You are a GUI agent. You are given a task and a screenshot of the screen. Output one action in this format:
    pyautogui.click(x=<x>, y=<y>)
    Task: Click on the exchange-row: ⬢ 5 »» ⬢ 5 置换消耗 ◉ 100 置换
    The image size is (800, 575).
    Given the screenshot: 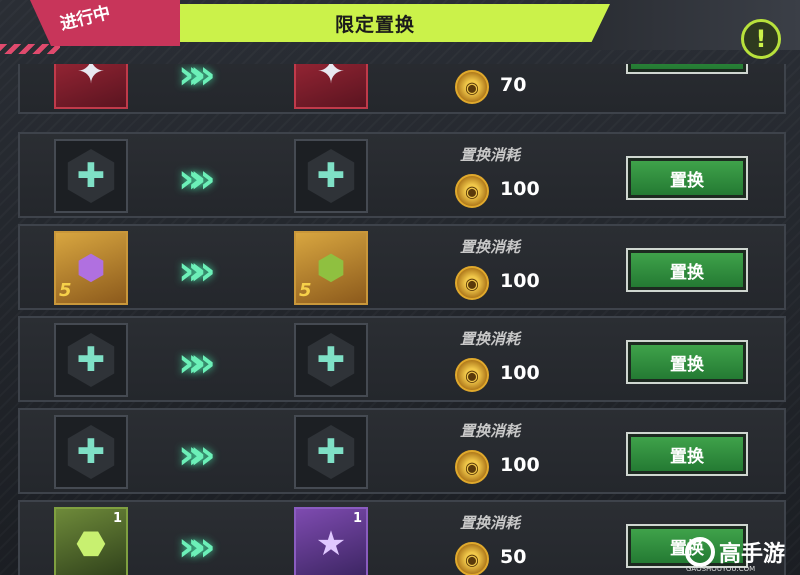 What is the action you would take?
    pyautogui.click(x=402, y=267)
    